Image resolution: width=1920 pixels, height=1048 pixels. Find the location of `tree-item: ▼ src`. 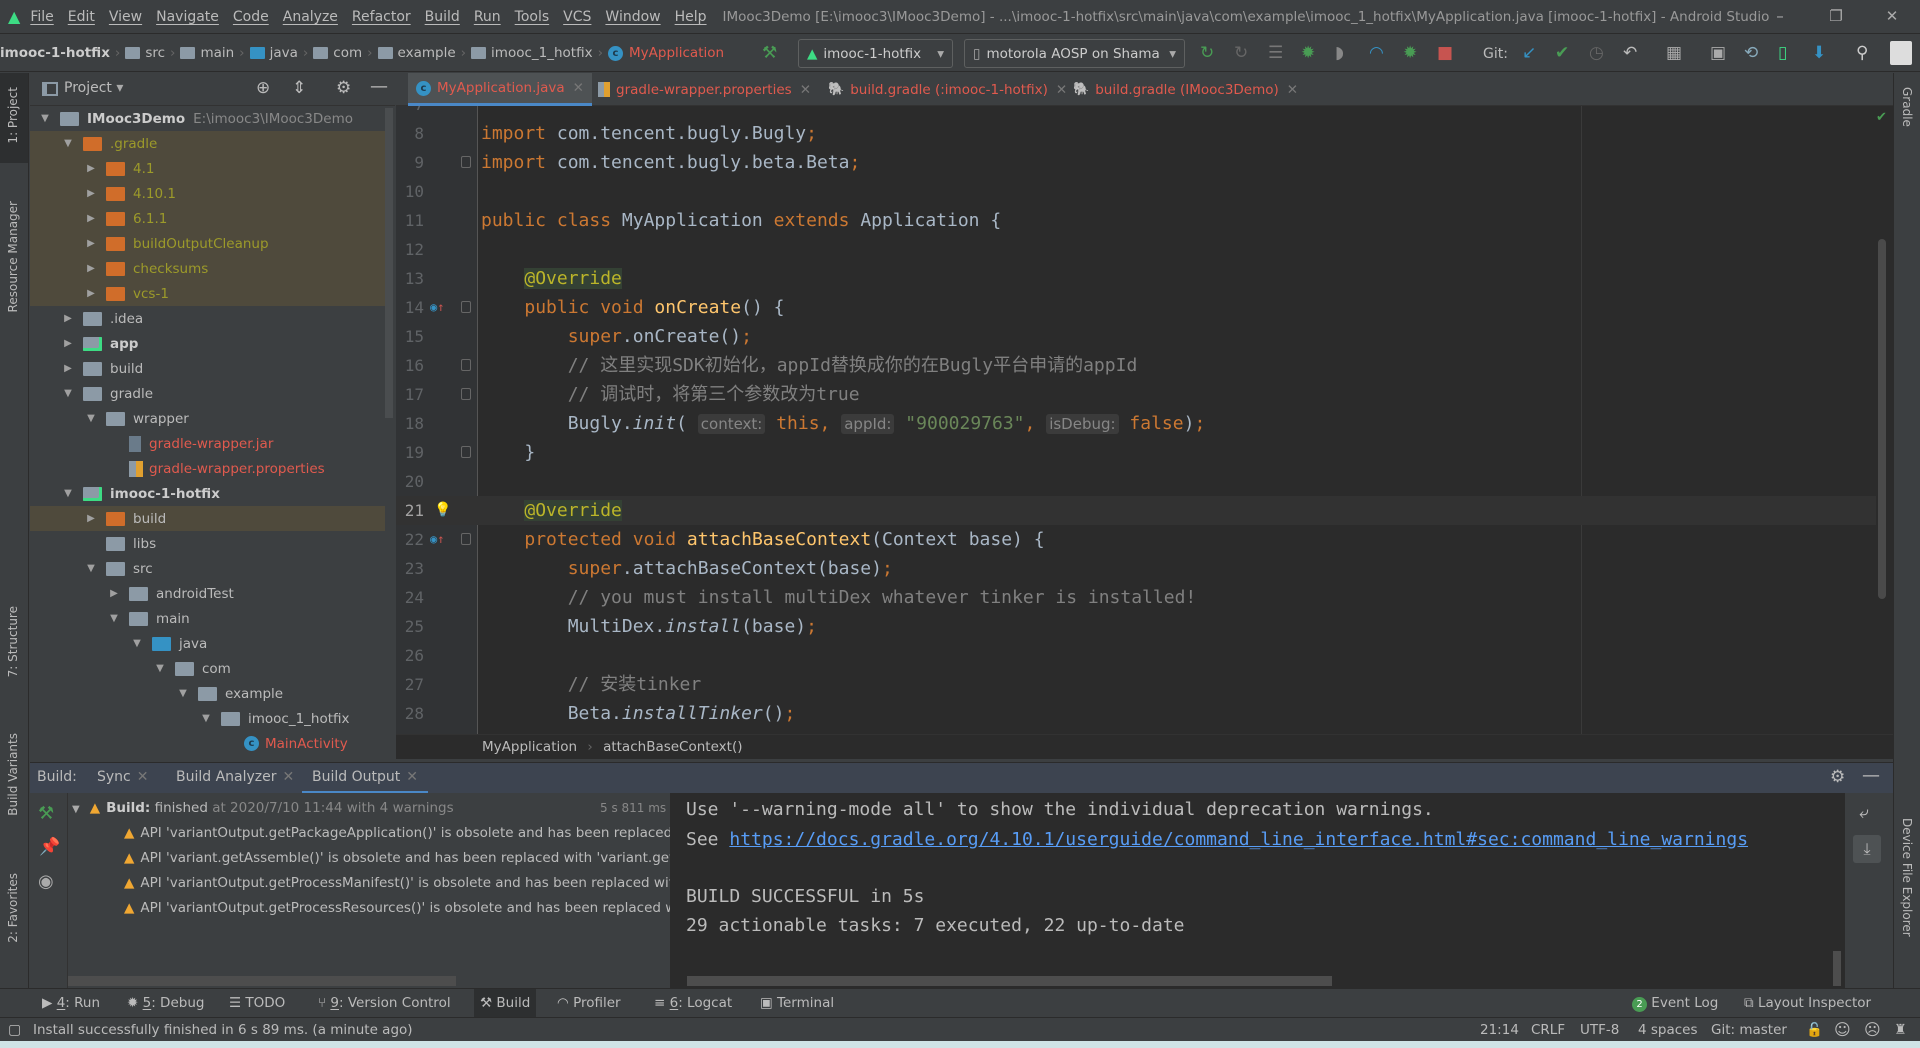

tree-item: ▼ src is located at coordinates (207, 568).